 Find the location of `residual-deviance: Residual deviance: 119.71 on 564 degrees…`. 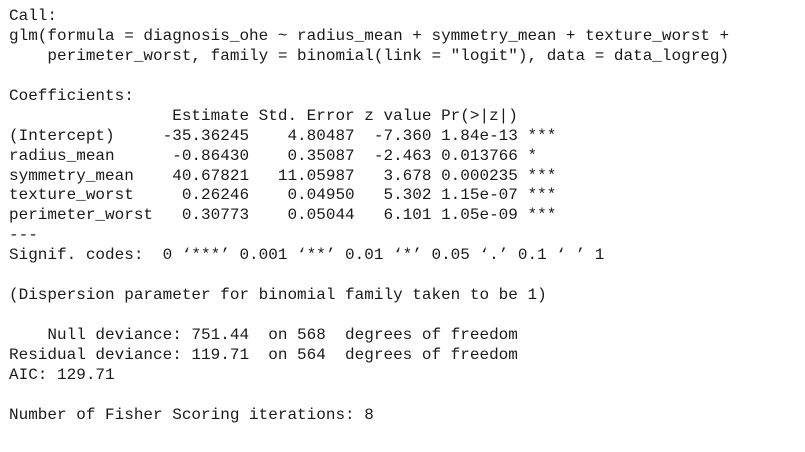

residual-deviance: Residual deviance: 119.71 on 564 degrees… is located at coordinates (263, 354).